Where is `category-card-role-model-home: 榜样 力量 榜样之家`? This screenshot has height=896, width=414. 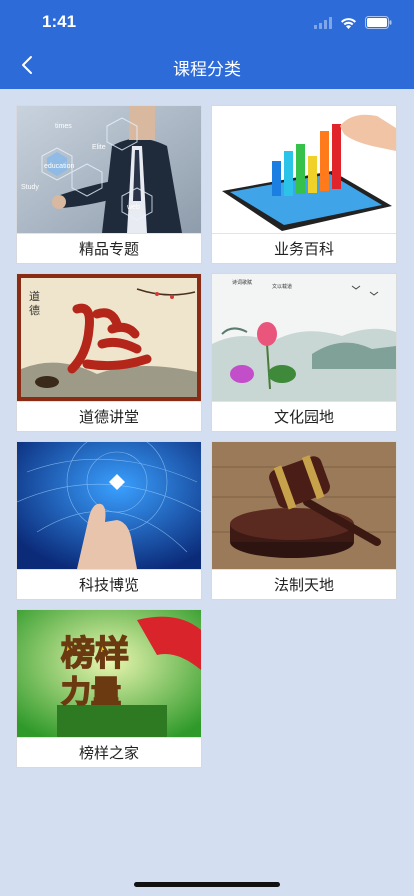 category-card-role-model-home: 榜样 力量 榜样之家 is located at coordinates (109, 688).